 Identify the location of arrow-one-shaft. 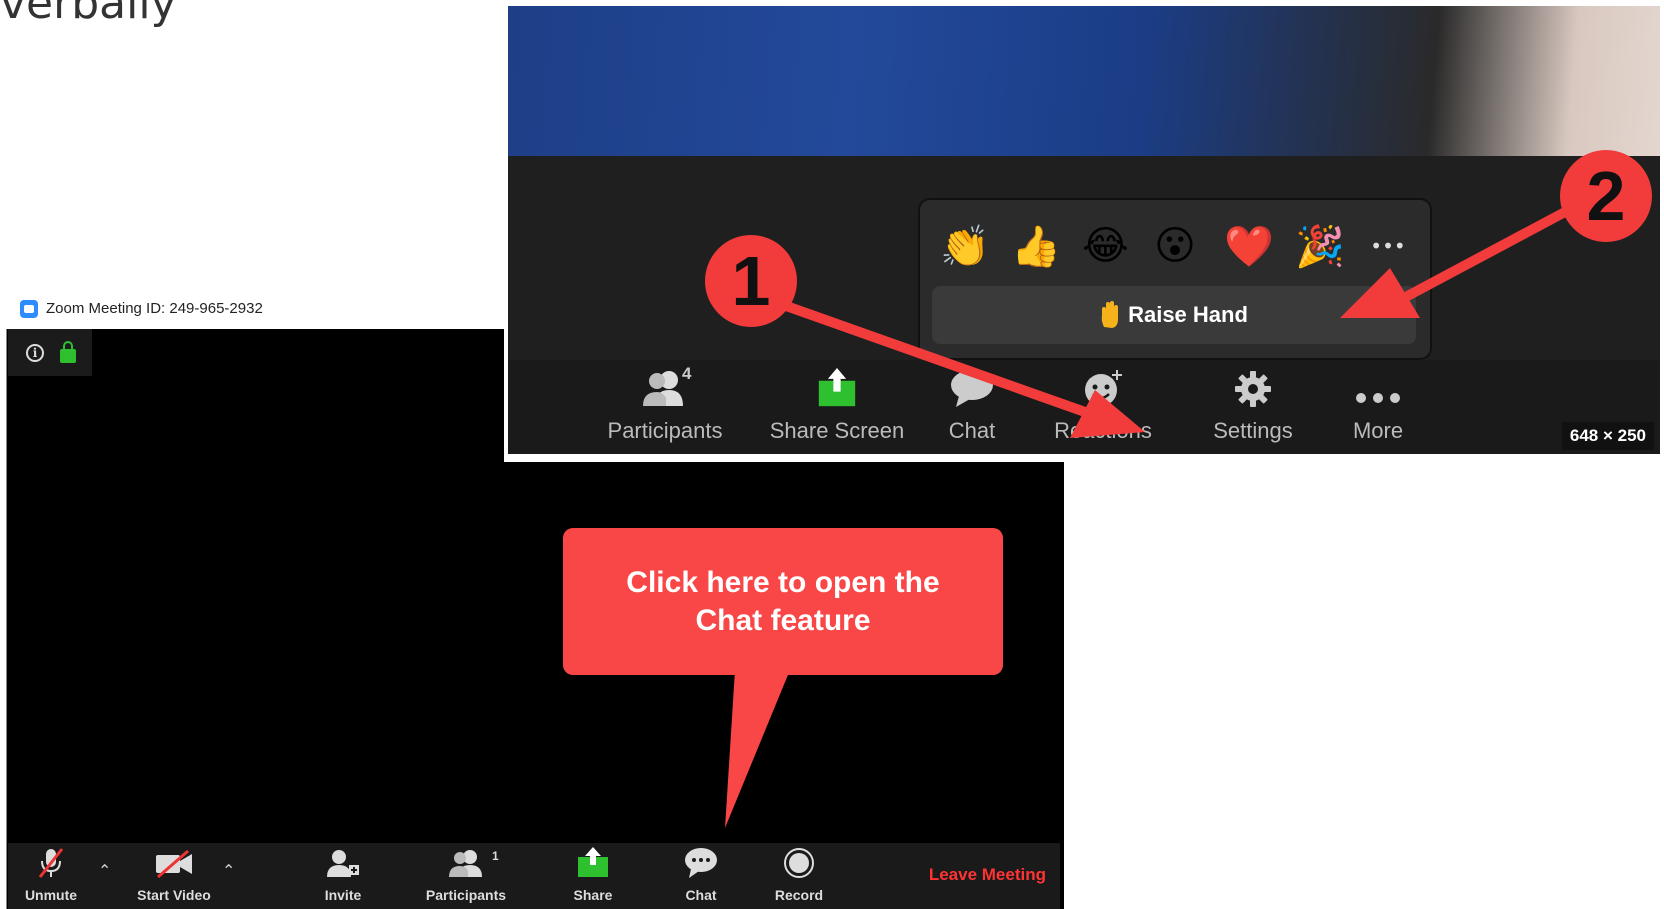
(930, 357).